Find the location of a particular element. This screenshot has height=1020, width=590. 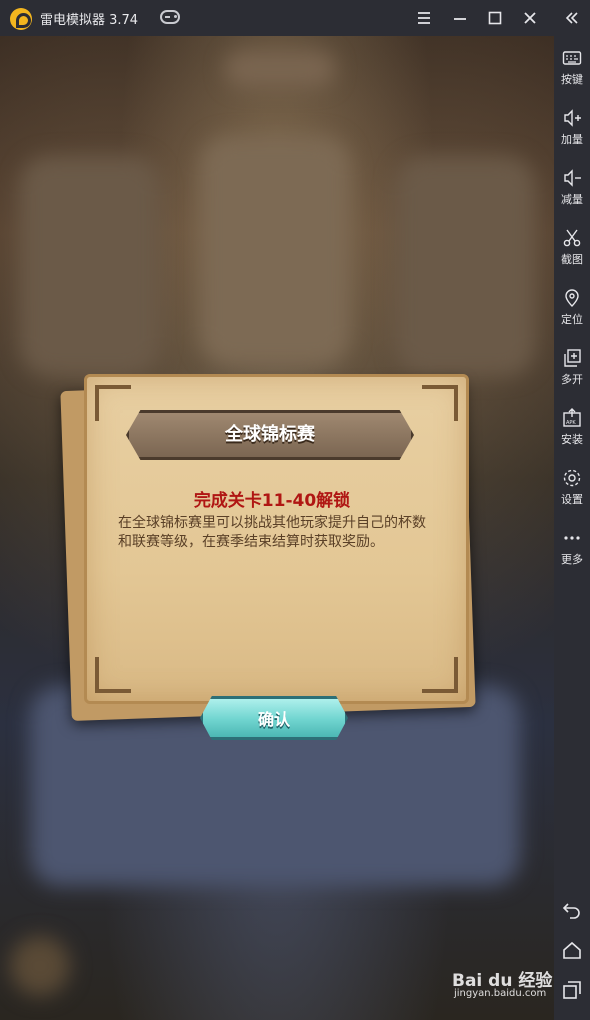

minimize-button is located at coordinates (460, 18).